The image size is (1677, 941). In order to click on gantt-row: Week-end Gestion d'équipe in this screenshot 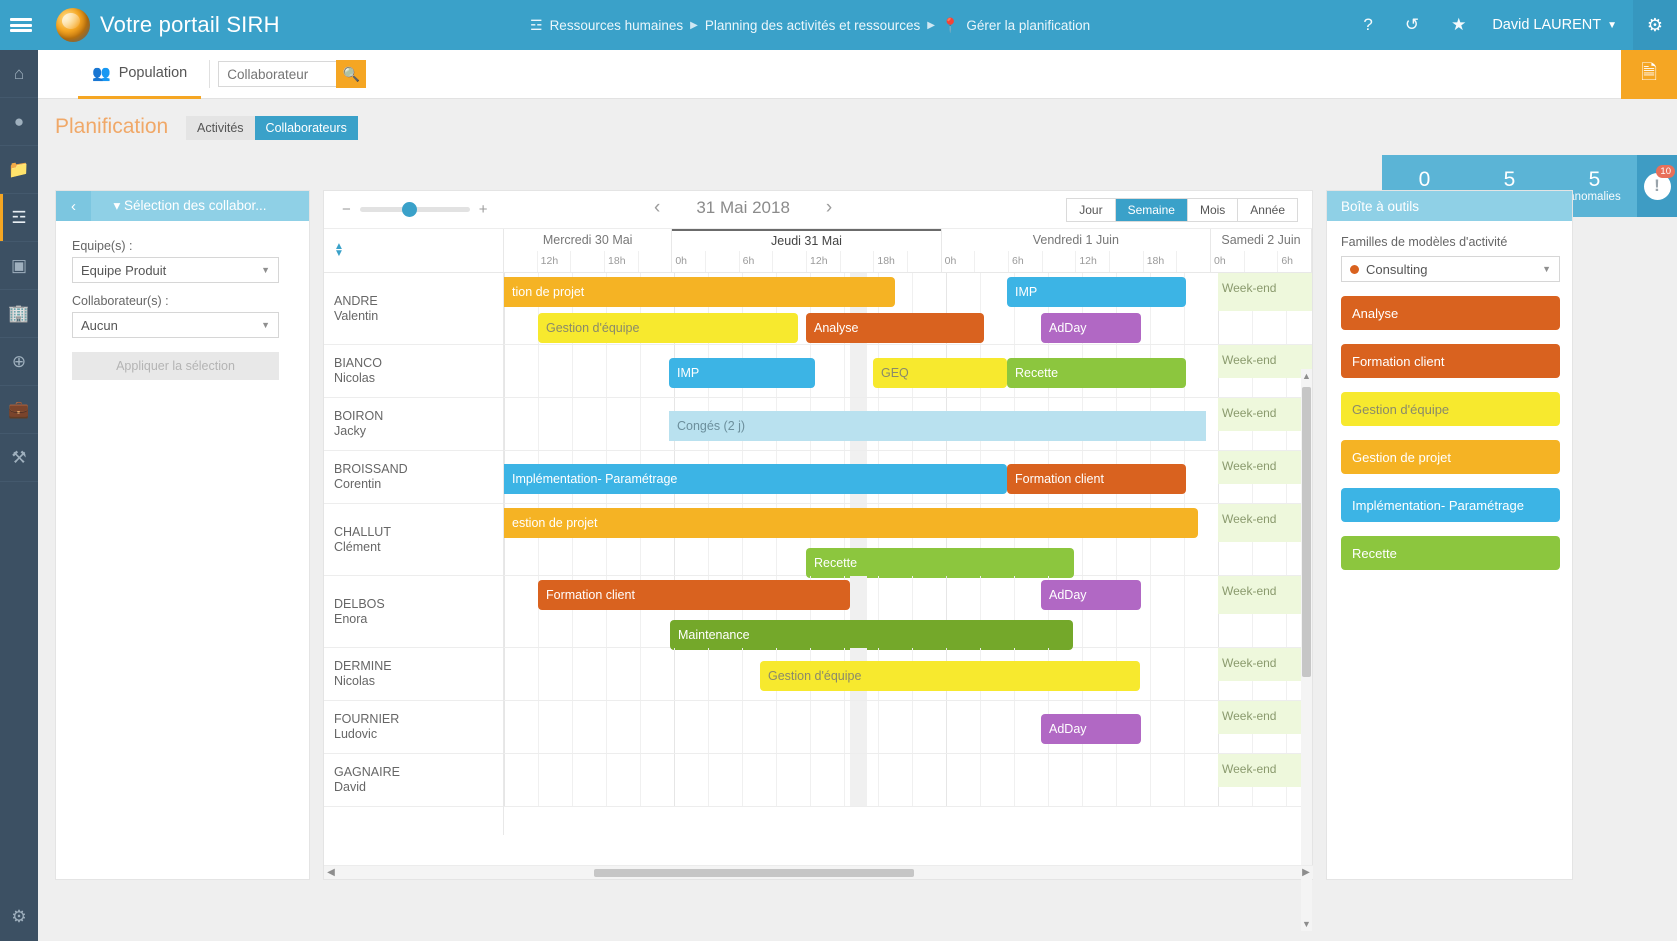, I will do `click(908, 674)`.